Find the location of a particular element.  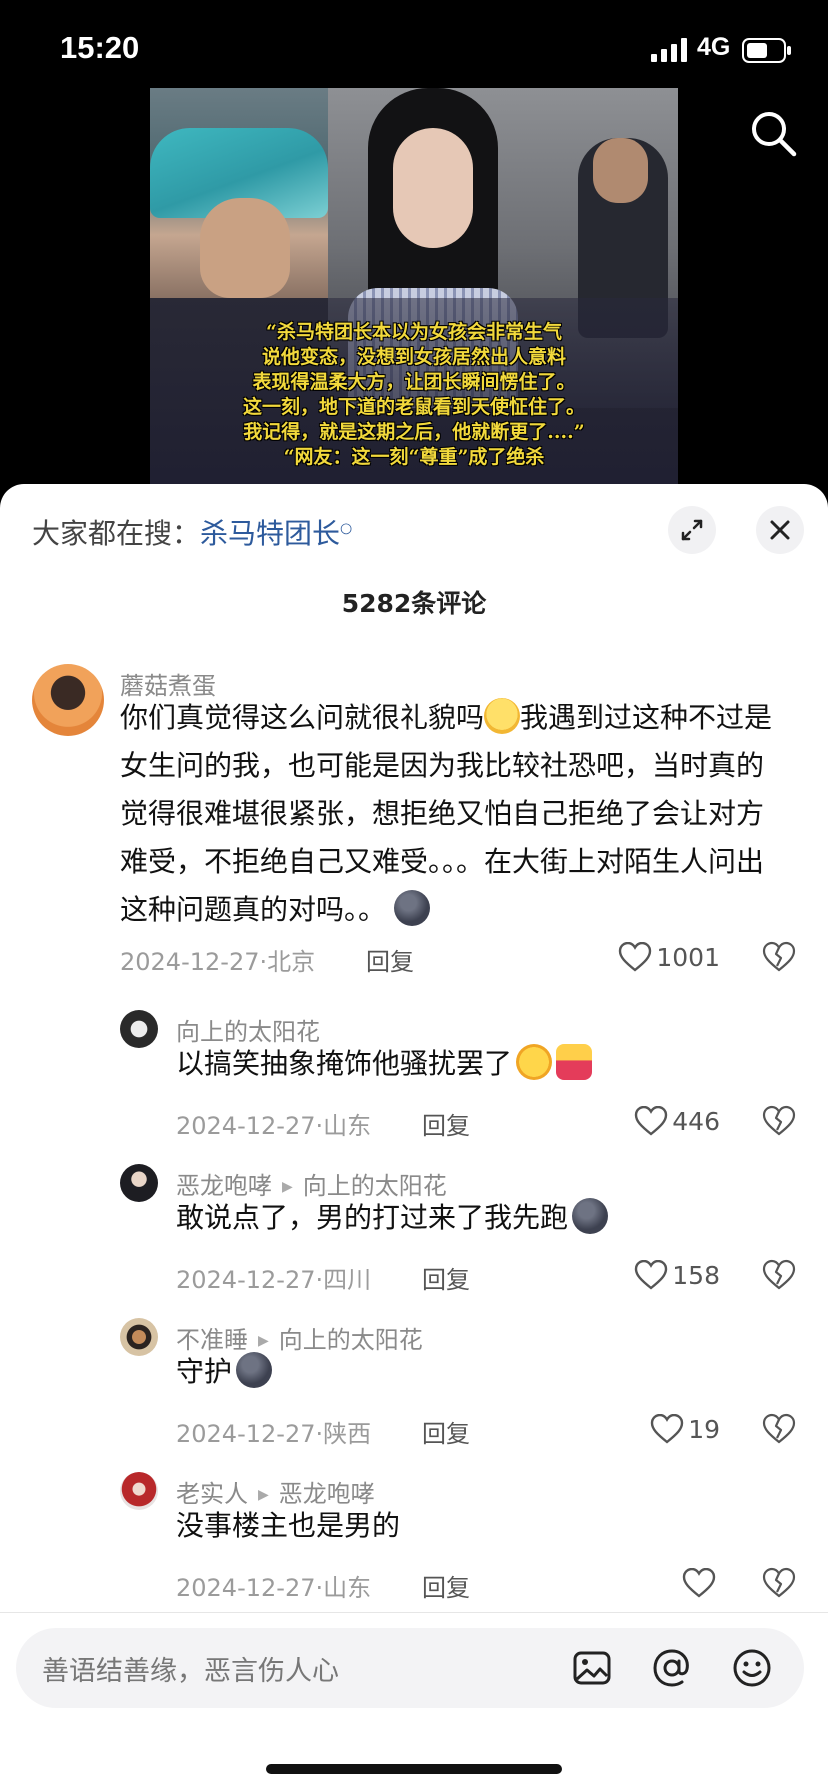

comment-text: 以搞笑抽象掩饰他骚扰罢了 is located at coordinates (476, 1064).